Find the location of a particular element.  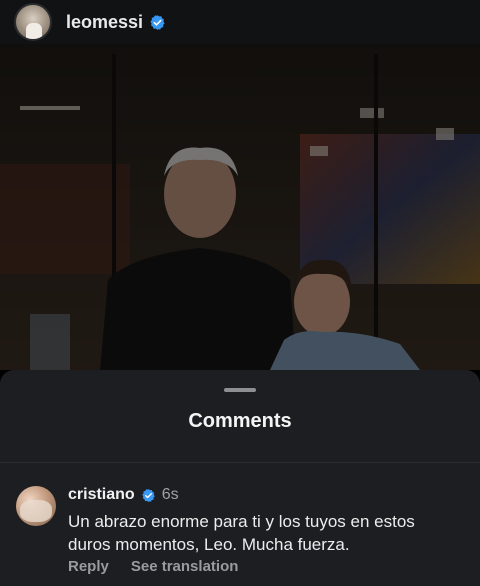

post-username: leomessi is located at coordinates (104, 22).